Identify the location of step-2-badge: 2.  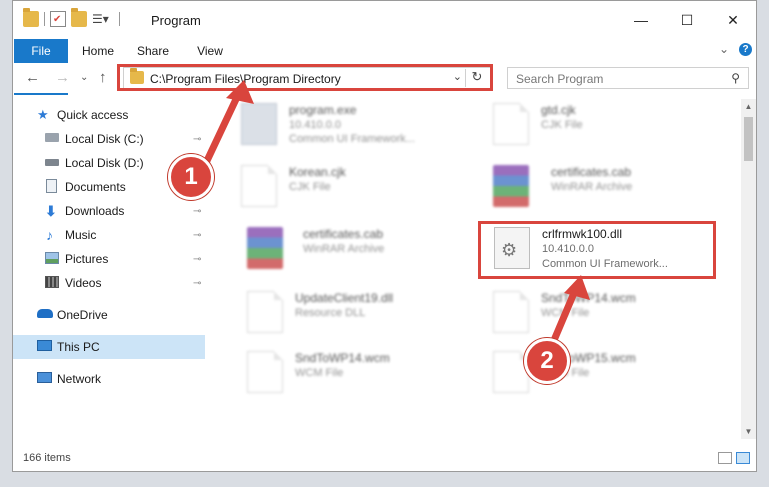
(547, 361).